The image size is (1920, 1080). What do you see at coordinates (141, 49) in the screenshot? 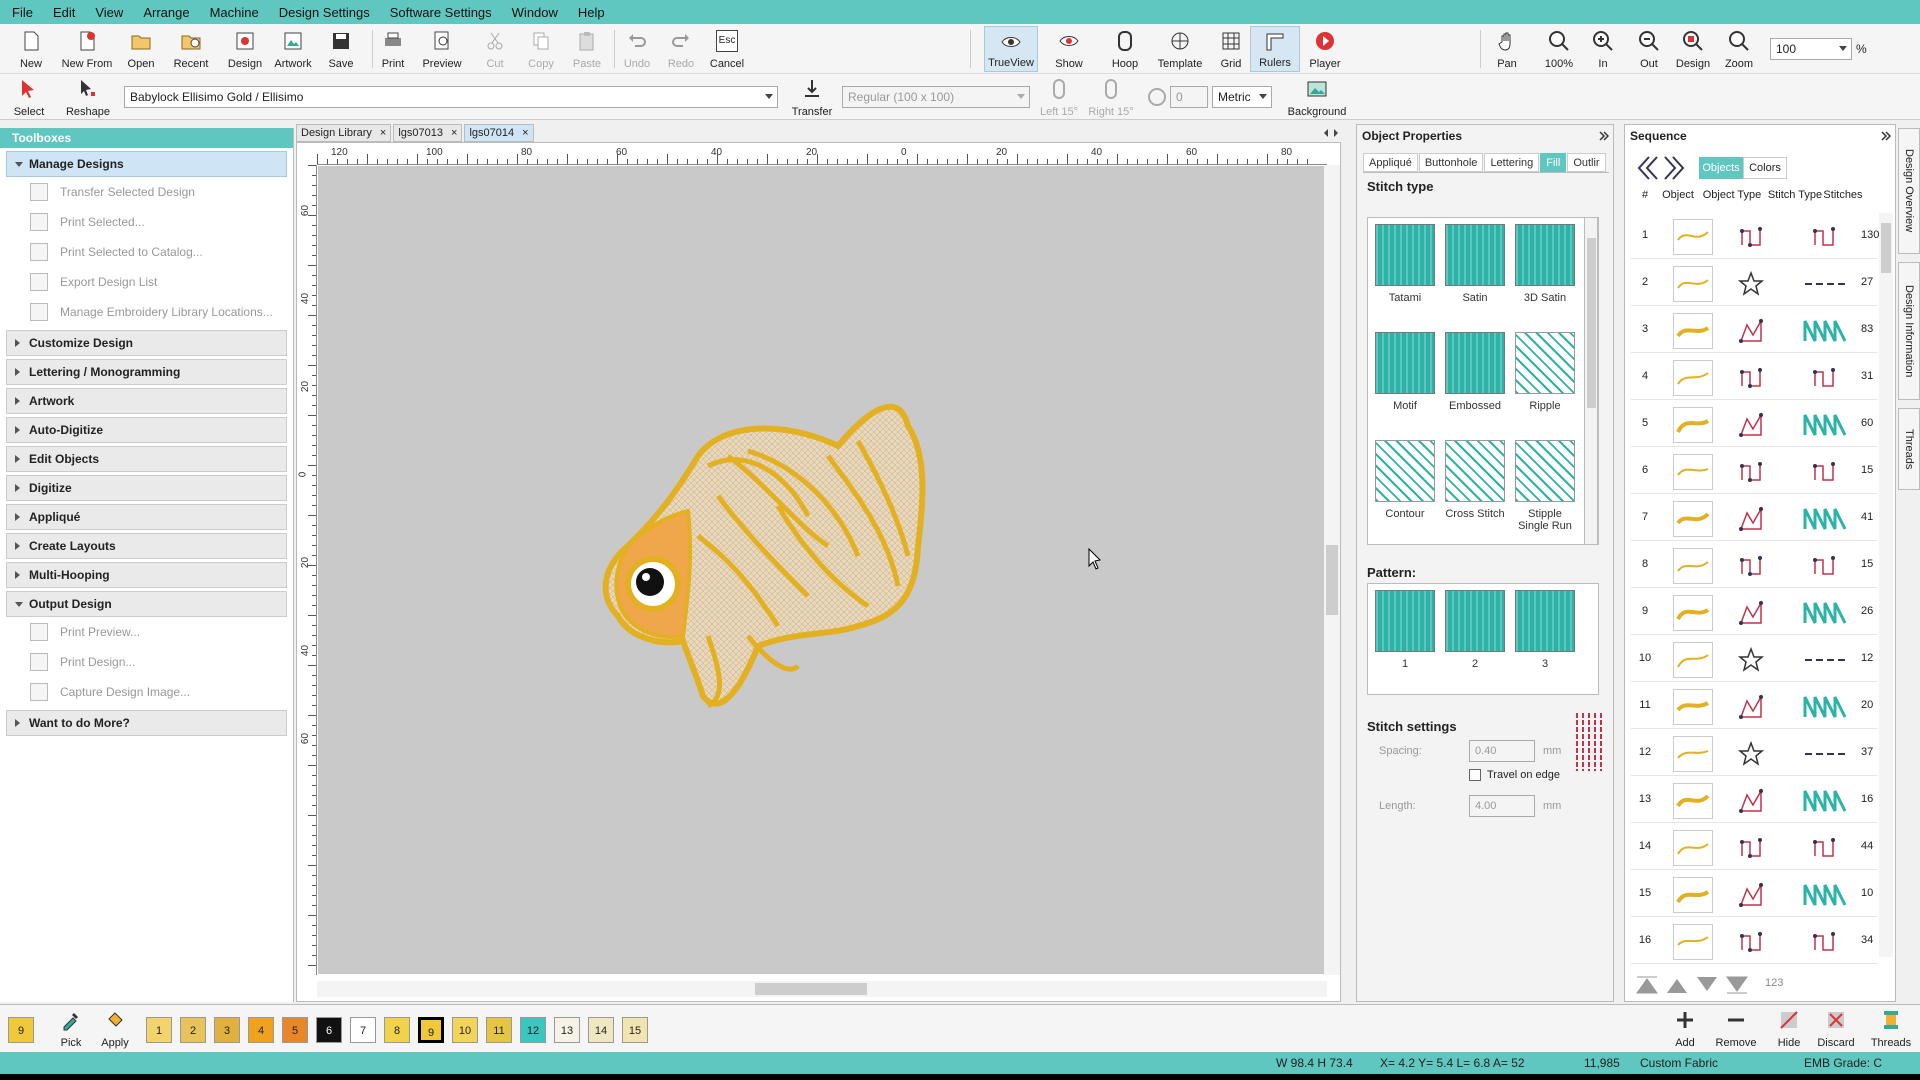
I see `open-button: Open` at bounding box center [141, 49].